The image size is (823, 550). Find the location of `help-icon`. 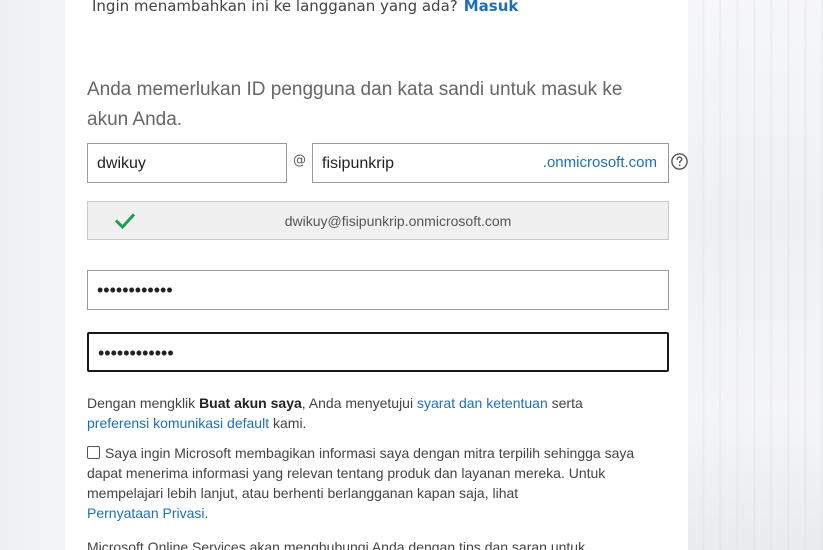

help-icon is located at coordinates (679, 161).